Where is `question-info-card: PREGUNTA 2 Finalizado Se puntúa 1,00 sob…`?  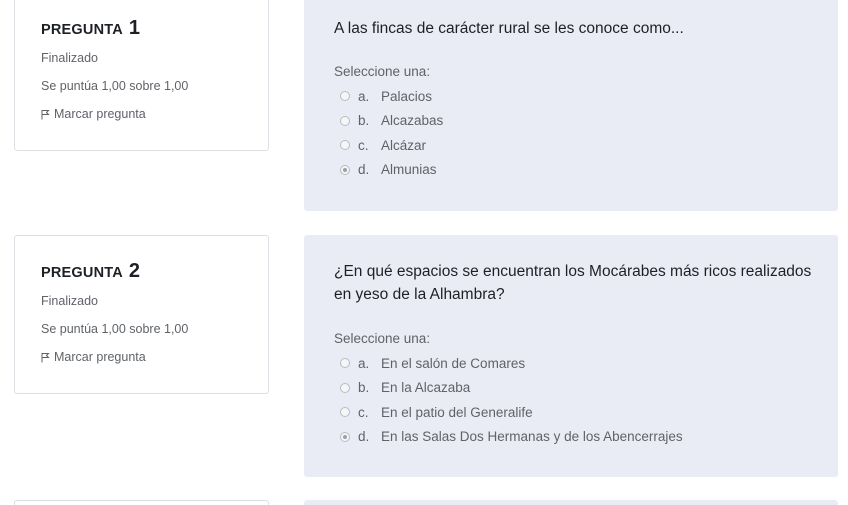 question-info-card: PREGUNTA 2 Finalizado Se puntúa 1,00 sob… is located at coordinates (141, 314).